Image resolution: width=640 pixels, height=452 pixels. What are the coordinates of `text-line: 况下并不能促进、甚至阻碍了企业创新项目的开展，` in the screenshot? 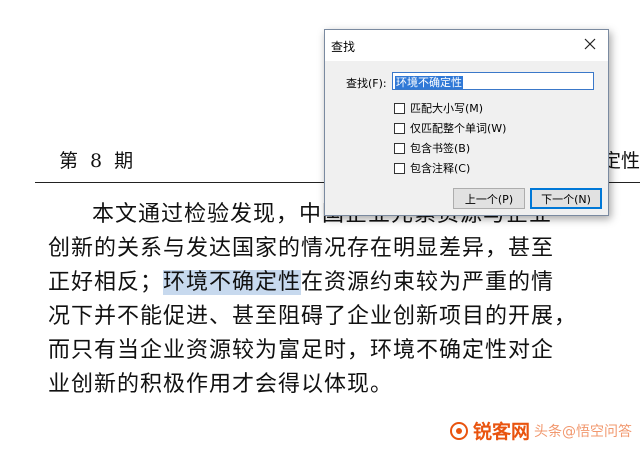 It's located at (338, 317).